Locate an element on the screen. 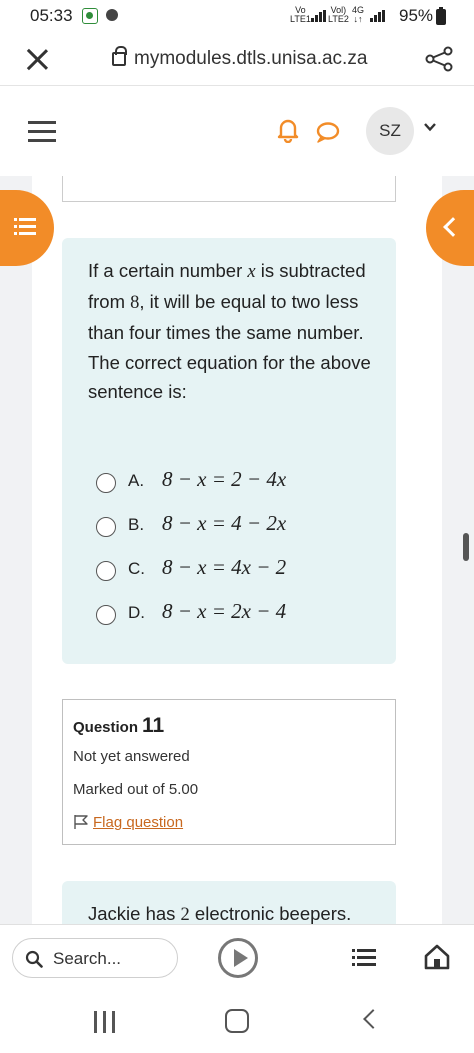 This screenshot has width=474, height=1053. menu-icon is located at coordinates (42, 131).